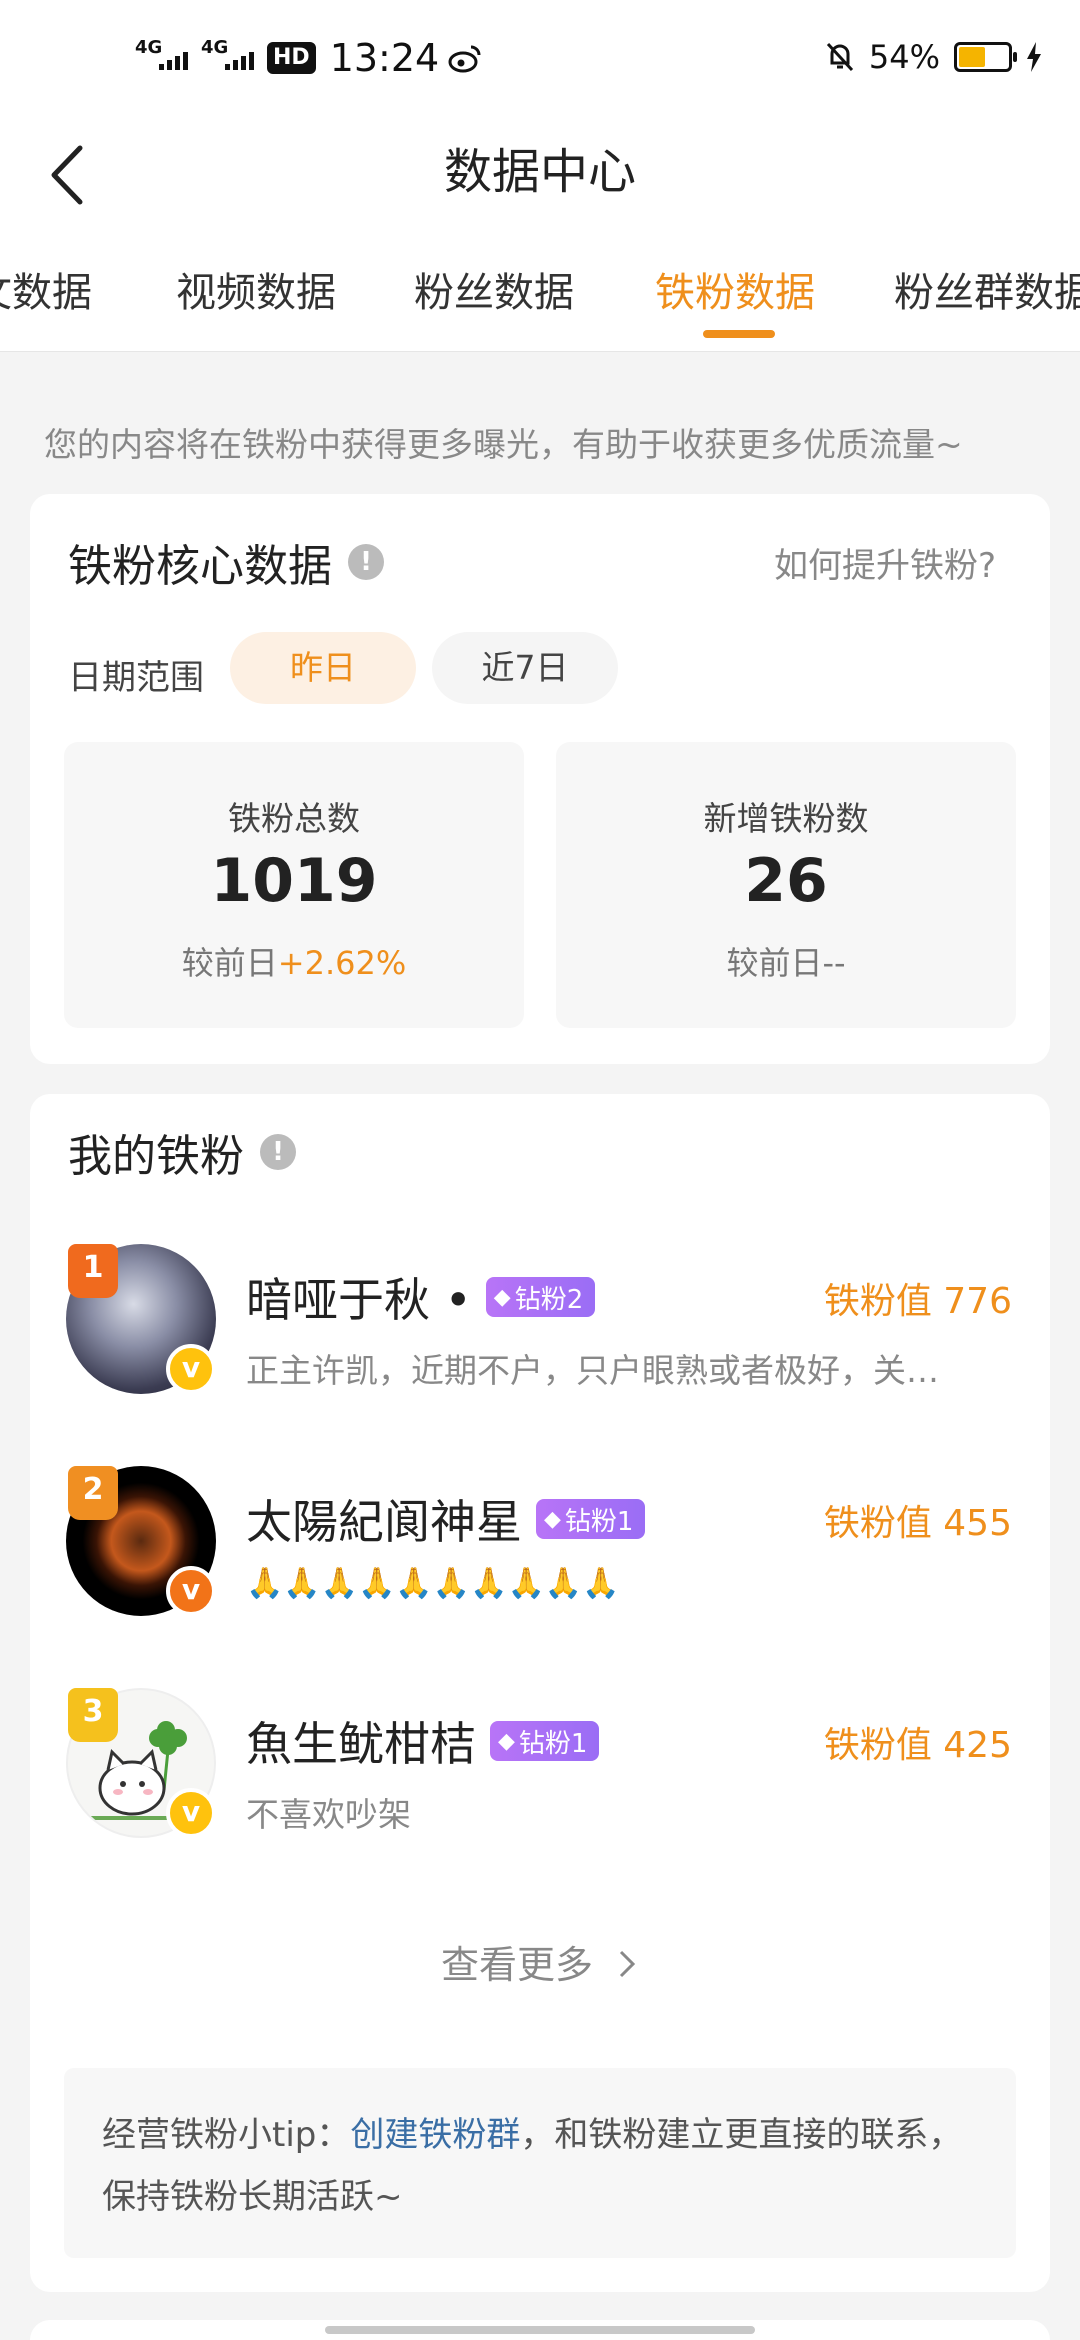  Describe the element at coordinates (294, 881) in the screenshot. I see `stat-value: 1019` at that location.